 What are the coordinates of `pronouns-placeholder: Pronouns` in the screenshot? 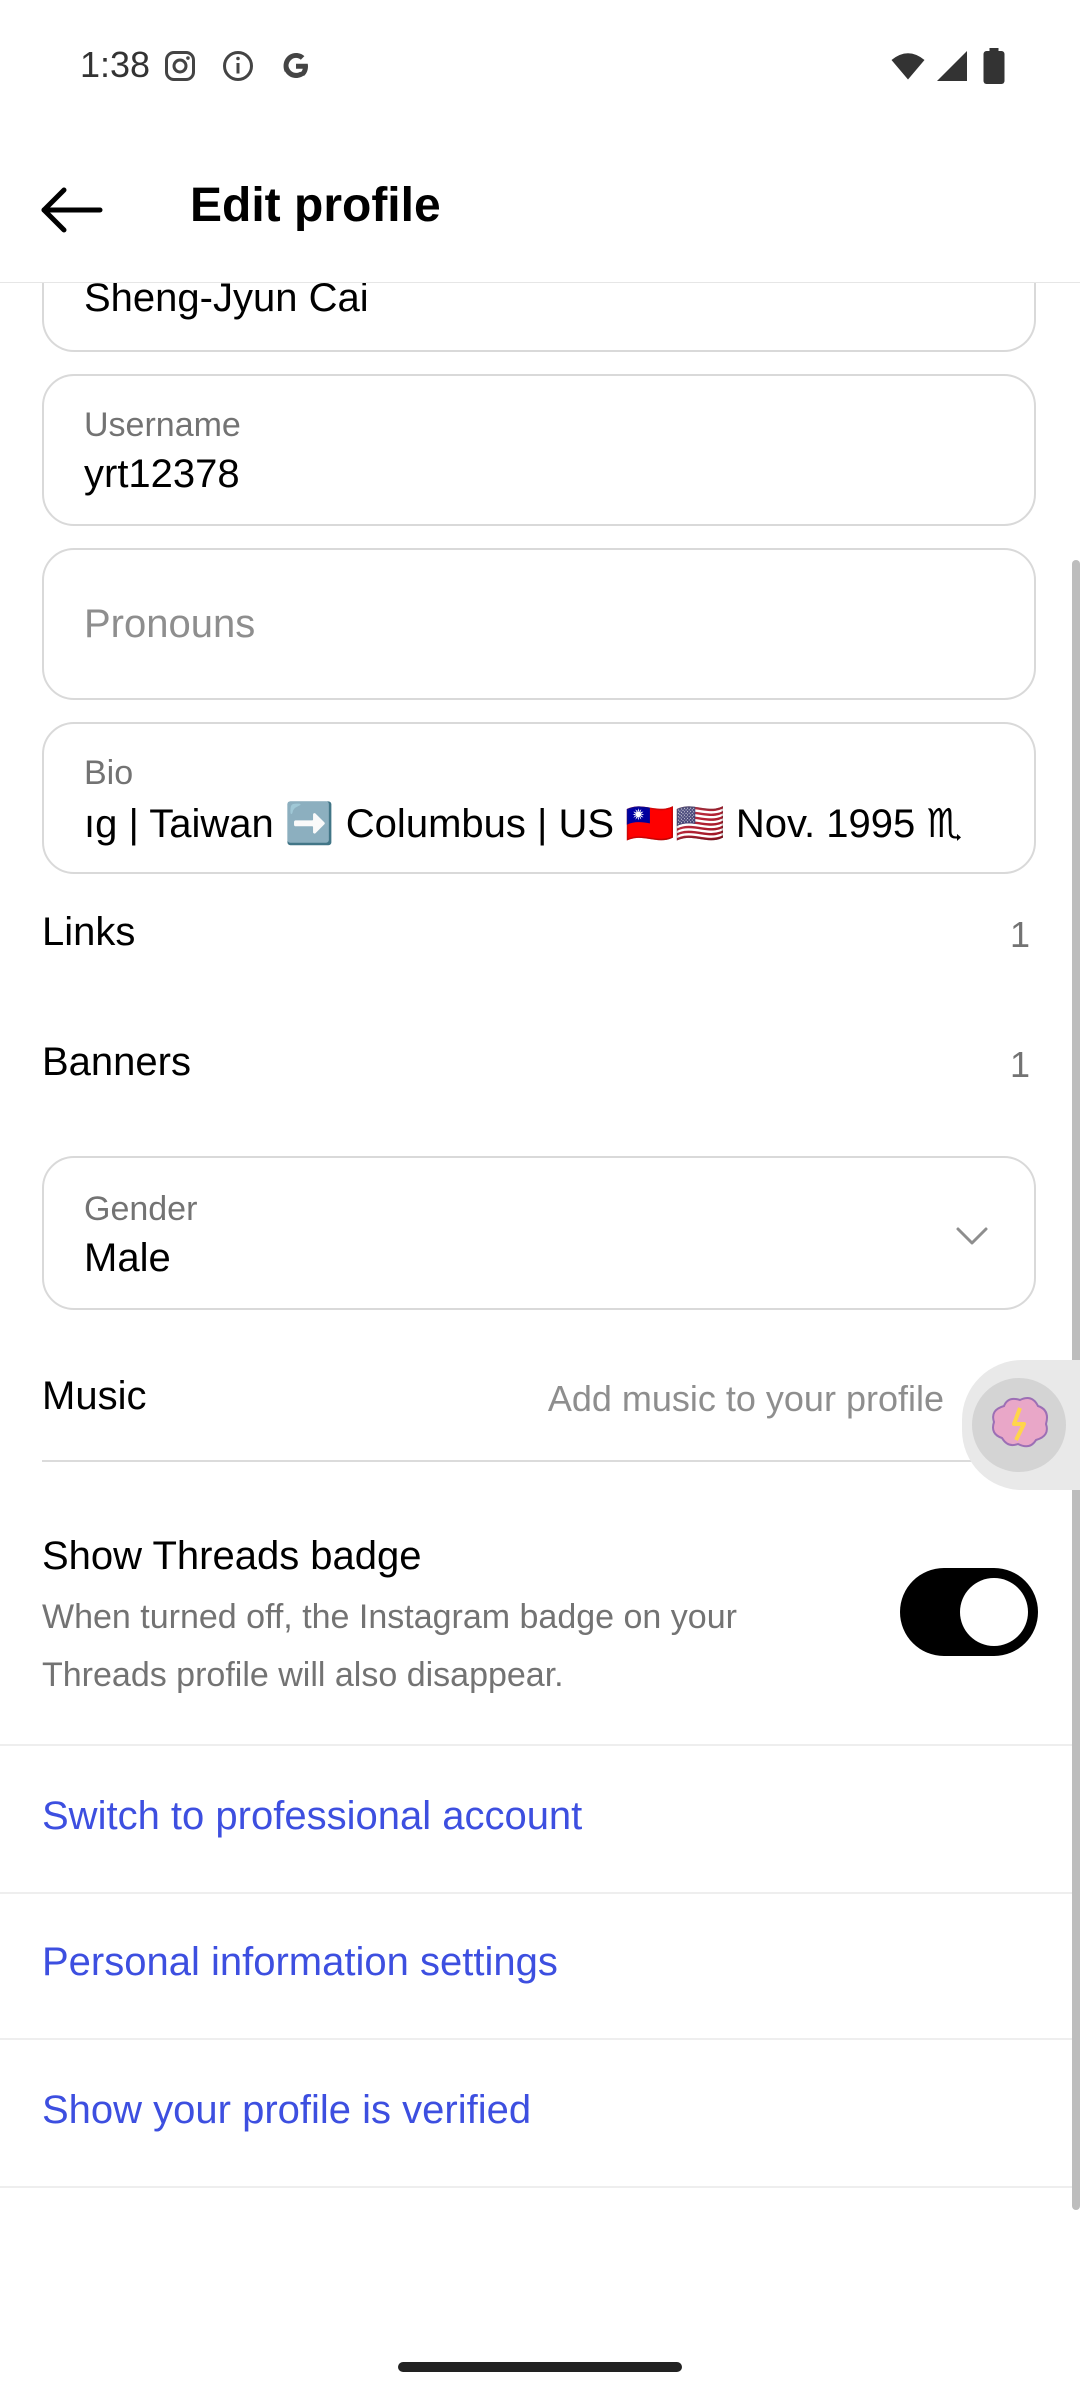 It's located at (170, 624).